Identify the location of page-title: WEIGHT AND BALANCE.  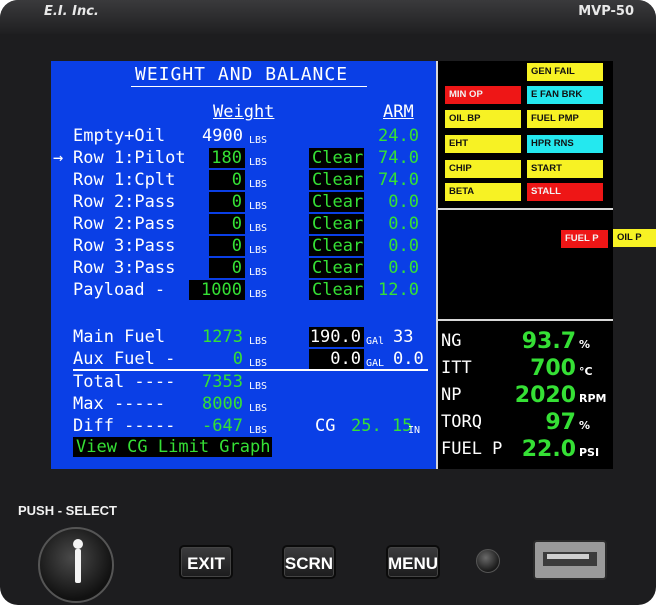
(242, 74).